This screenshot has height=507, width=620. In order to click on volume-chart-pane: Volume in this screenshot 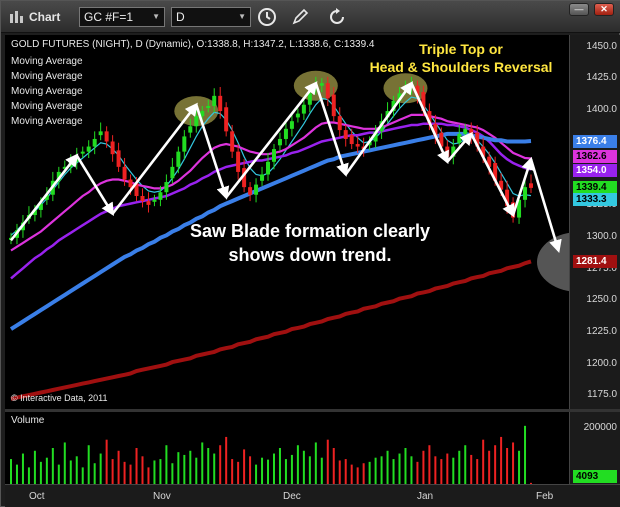, I will do `click(287, 448)`.